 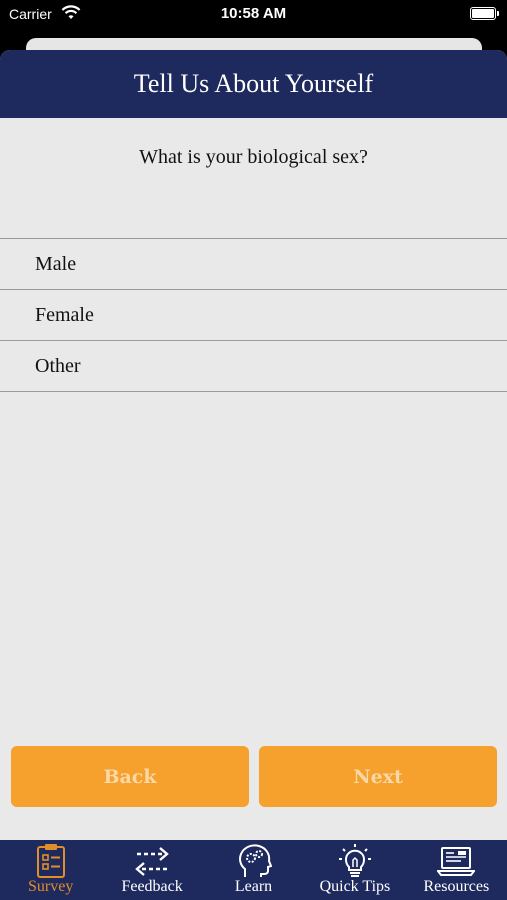 I want to click on tab-label: Resources, so click(x=456, y=886).